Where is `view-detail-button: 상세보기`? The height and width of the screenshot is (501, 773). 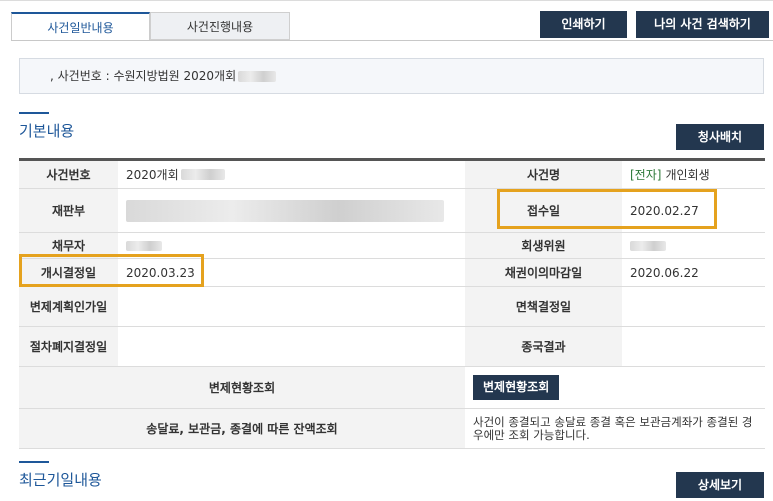
view-detail-button: 상세보기 is located at coordinates (720, 485).